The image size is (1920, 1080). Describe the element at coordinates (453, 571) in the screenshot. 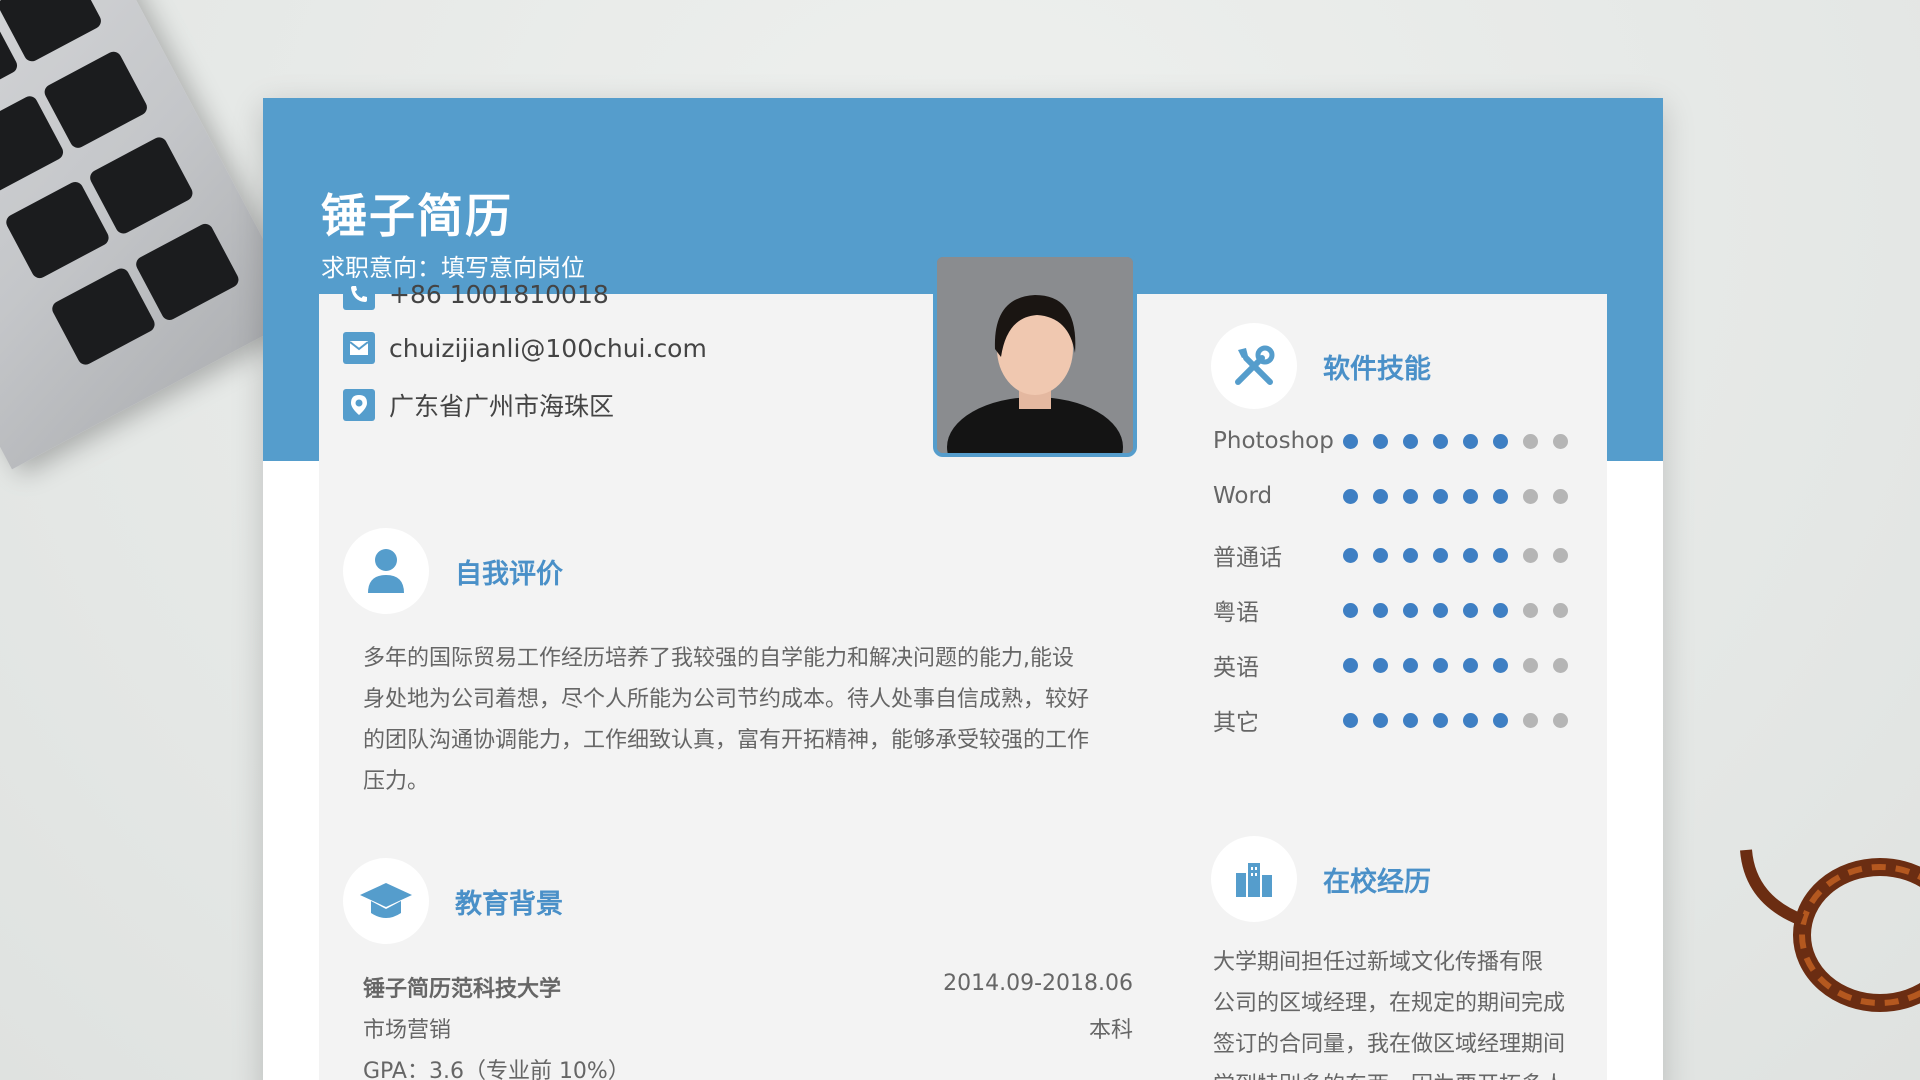

I see `self-eval-heading: 自我评价` at that location.